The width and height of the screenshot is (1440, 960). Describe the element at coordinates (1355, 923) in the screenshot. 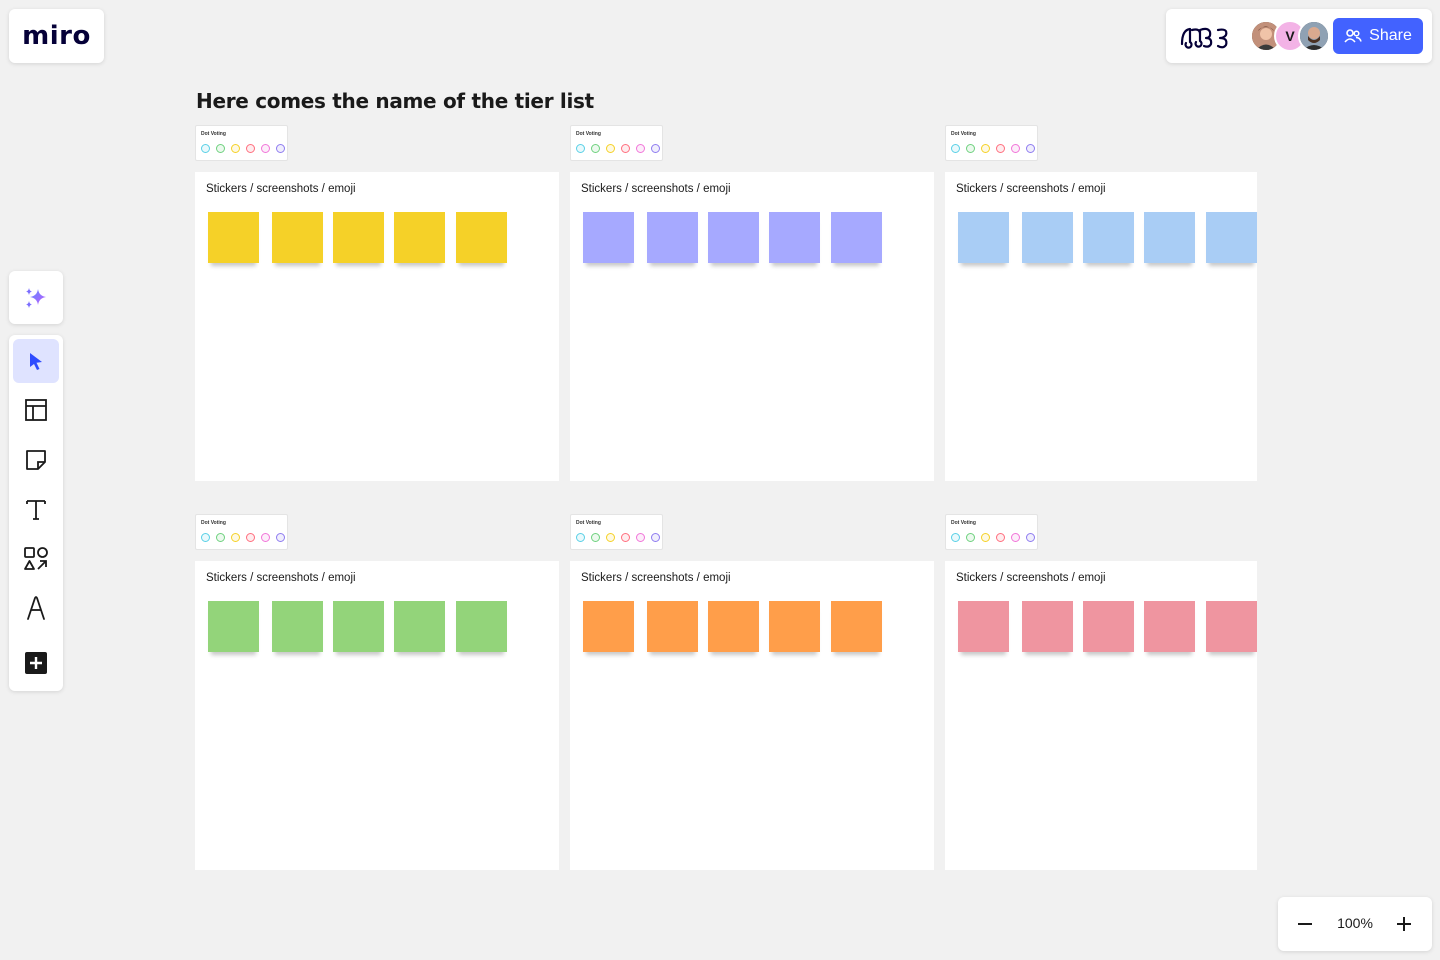

I see `zoom-level: 100%` at that location.